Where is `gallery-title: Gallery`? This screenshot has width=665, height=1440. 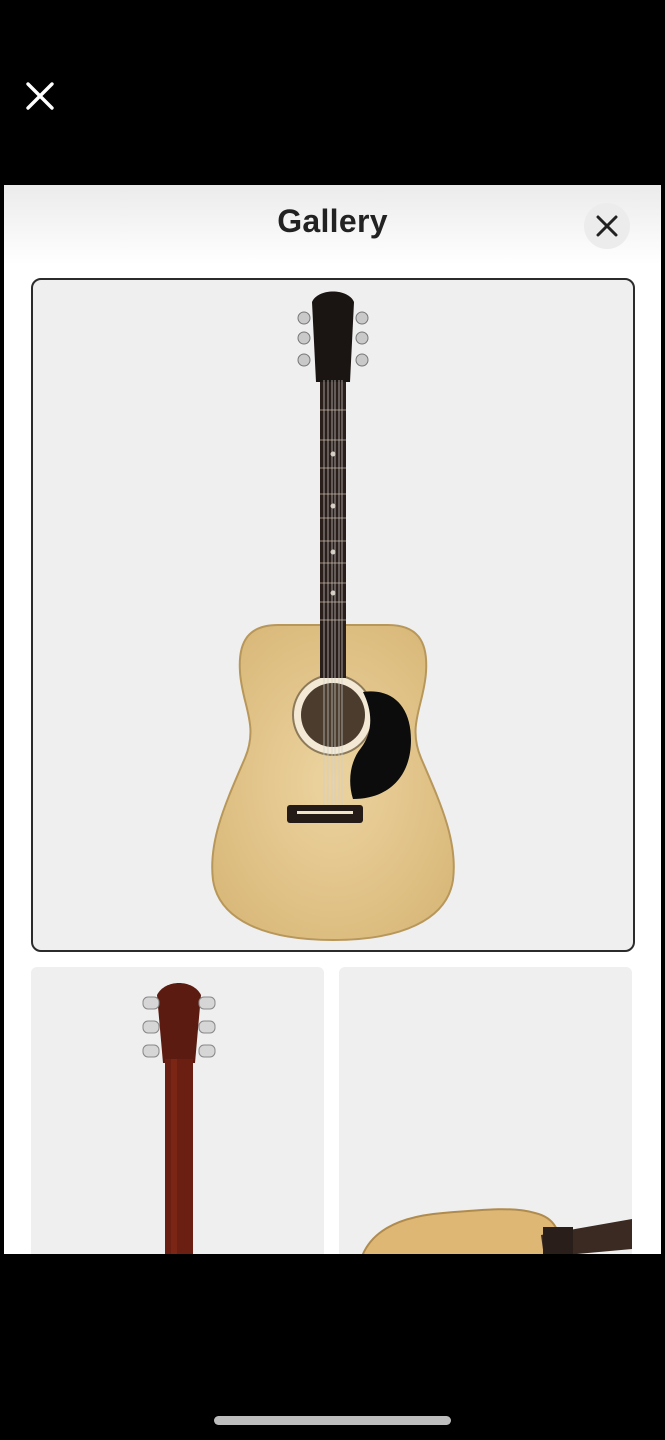
gallery-title: Gallery is located at coordinates (332, 221).